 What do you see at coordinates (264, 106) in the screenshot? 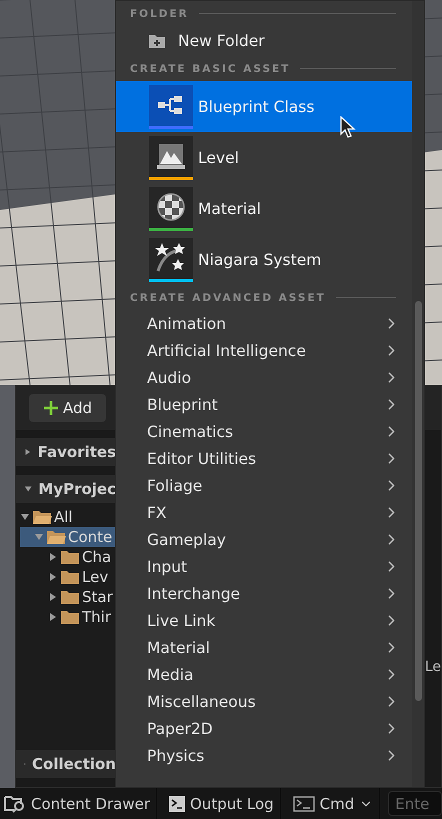
I see `menu-item: Blueprint Class` at bounding box center [264, 106].